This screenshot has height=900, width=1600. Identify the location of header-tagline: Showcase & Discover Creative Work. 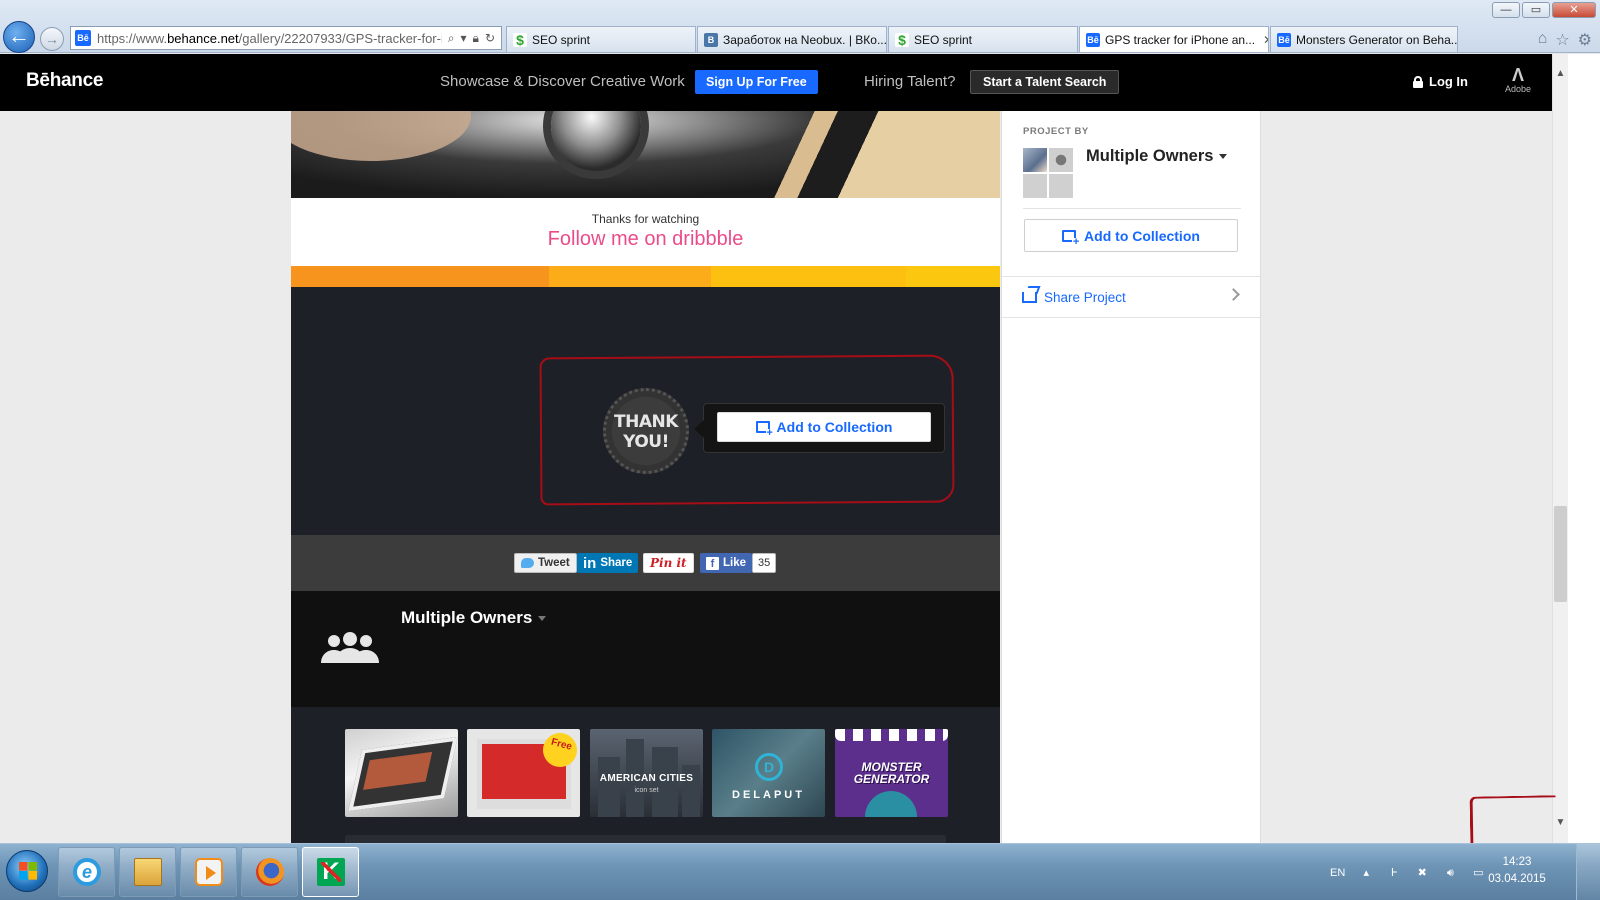
(562, 81).